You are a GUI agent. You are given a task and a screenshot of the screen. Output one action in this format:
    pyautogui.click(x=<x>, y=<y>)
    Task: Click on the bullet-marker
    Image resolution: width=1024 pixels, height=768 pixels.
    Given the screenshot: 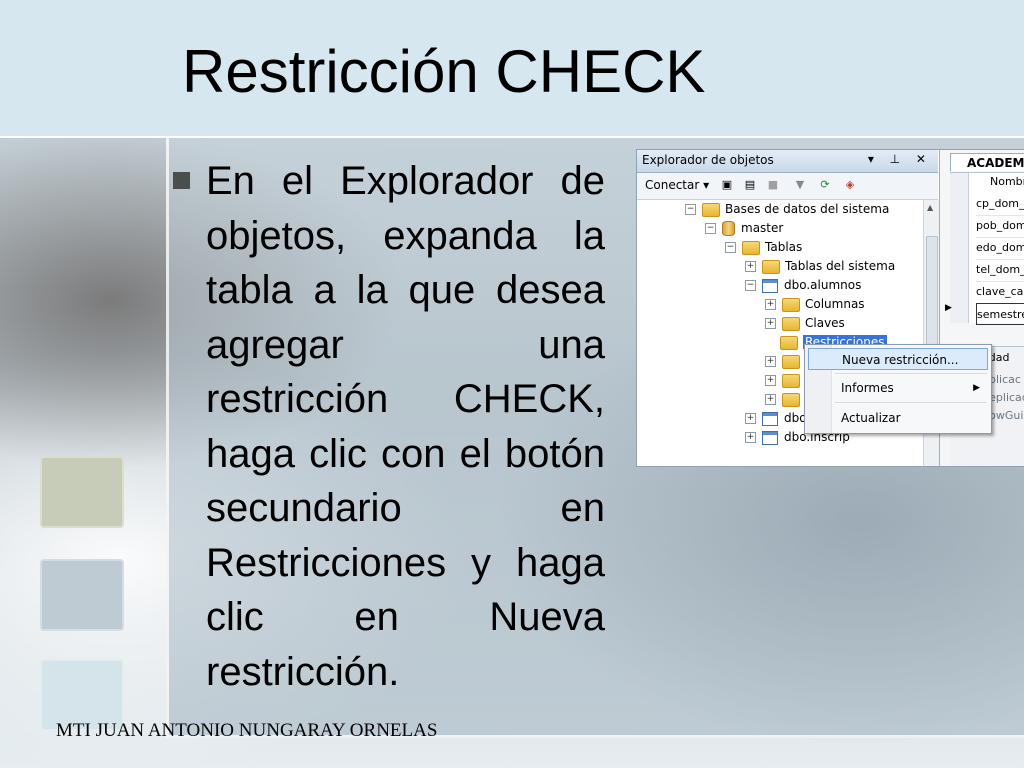 What is the action you would take?
    pyautogui.click(x=181, y=180)
    